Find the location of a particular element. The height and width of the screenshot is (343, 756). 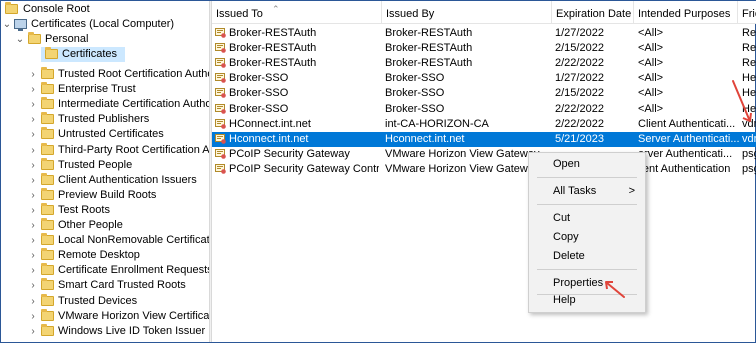

annotation-arrow-friendly-name is located at coordinates (742, 101).